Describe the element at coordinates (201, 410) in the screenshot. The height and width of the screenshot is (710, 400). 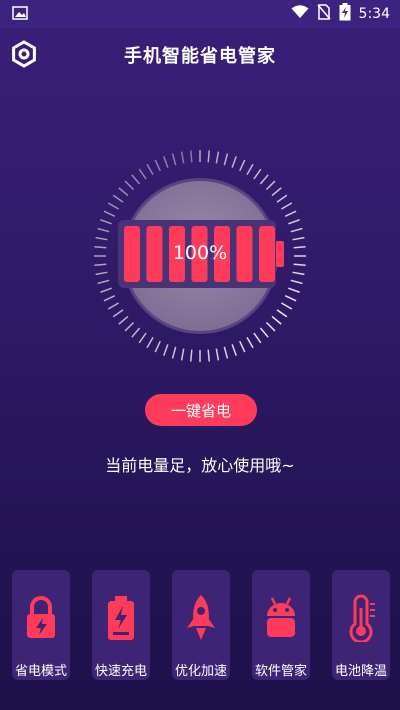
I see `one-click-save-button: 一键省电` at that location.